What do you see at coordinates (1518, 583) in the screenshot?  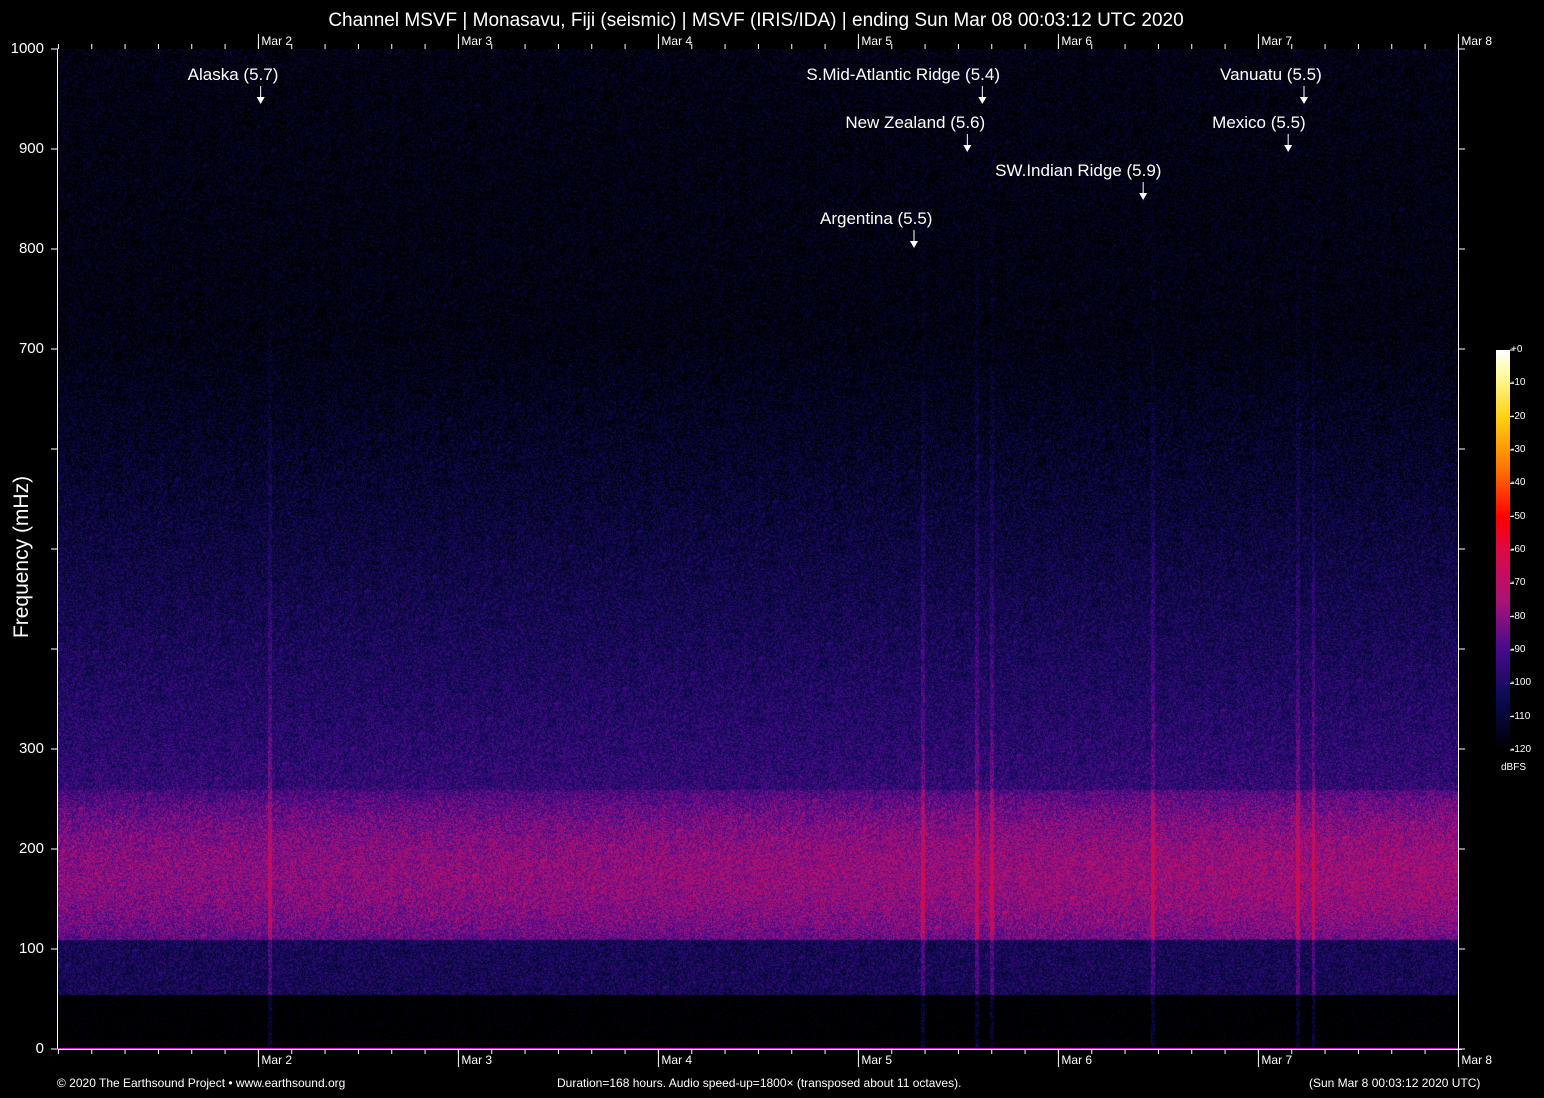 I see `colorbar-tick-label: -70` at bounding box center [1518, 583].